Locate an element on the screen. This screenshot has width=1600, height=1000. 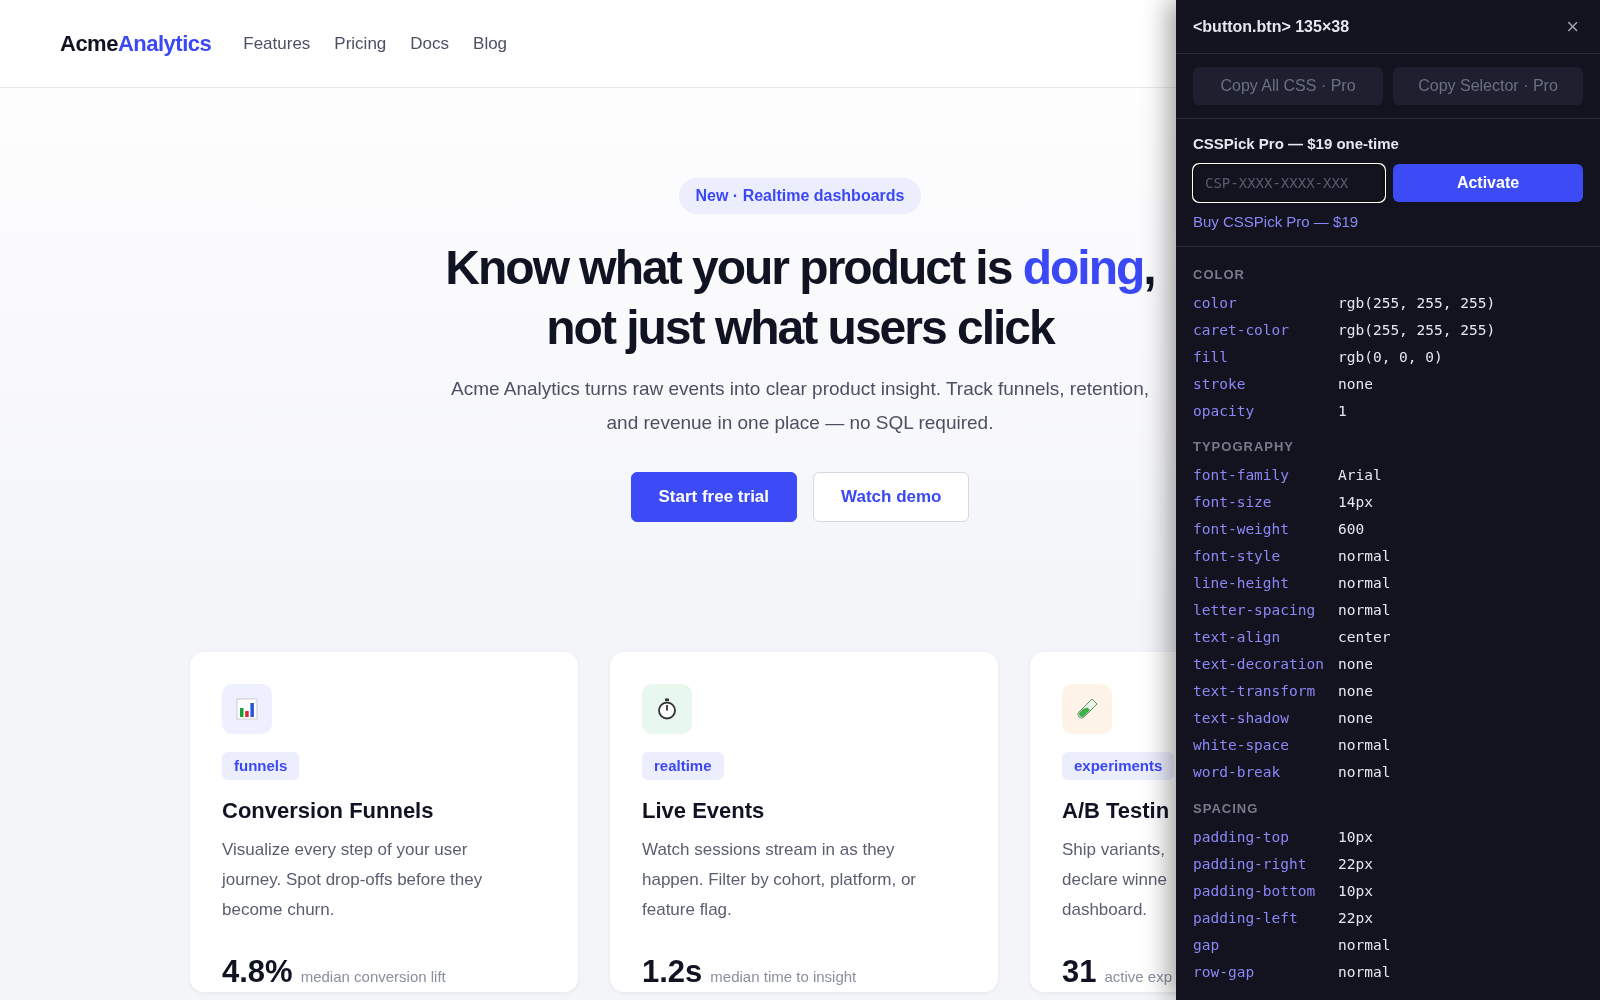
property-name: fill is located at coordinates (1211, 357).